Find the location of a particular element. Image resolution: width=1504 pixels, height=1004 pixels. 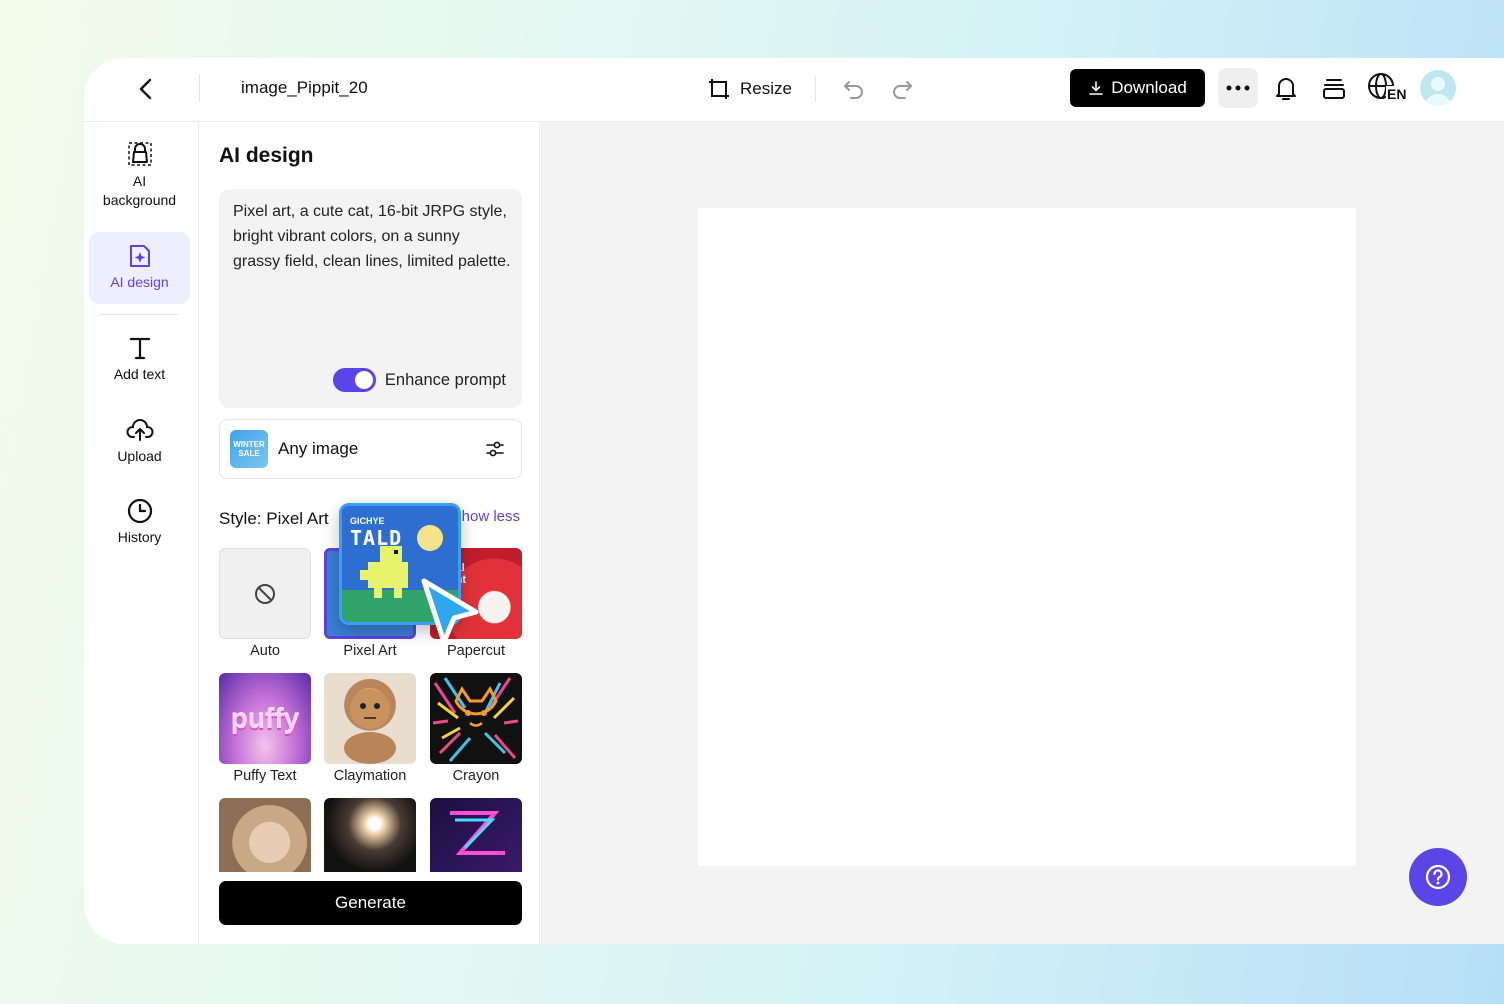

style-tile-plush is located at coordinates (265, 835).